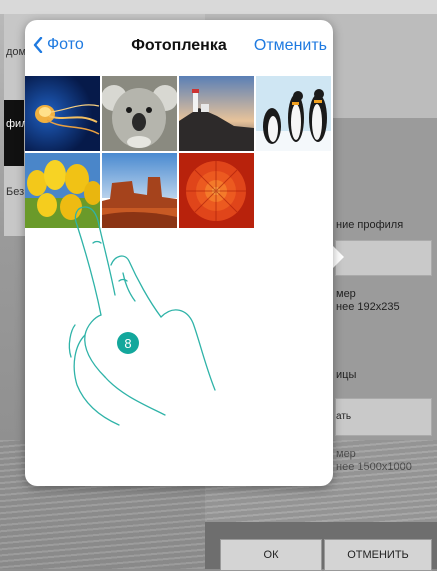  What do you see at coordinates (290, 46) in the screenshot?
I see `popover-cancel-button: Отменить` at bounding box center [290, 46].